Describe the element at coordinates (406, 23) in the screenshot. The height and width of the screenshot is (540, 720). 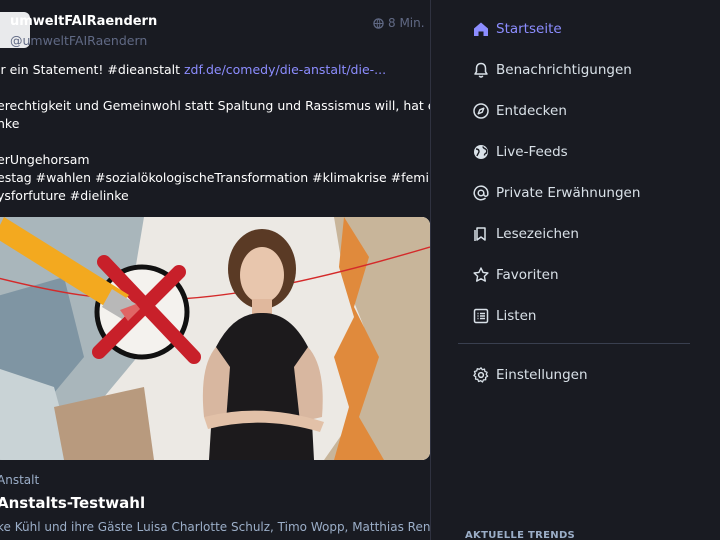
I see `post-time: 8 Min.` at that location.